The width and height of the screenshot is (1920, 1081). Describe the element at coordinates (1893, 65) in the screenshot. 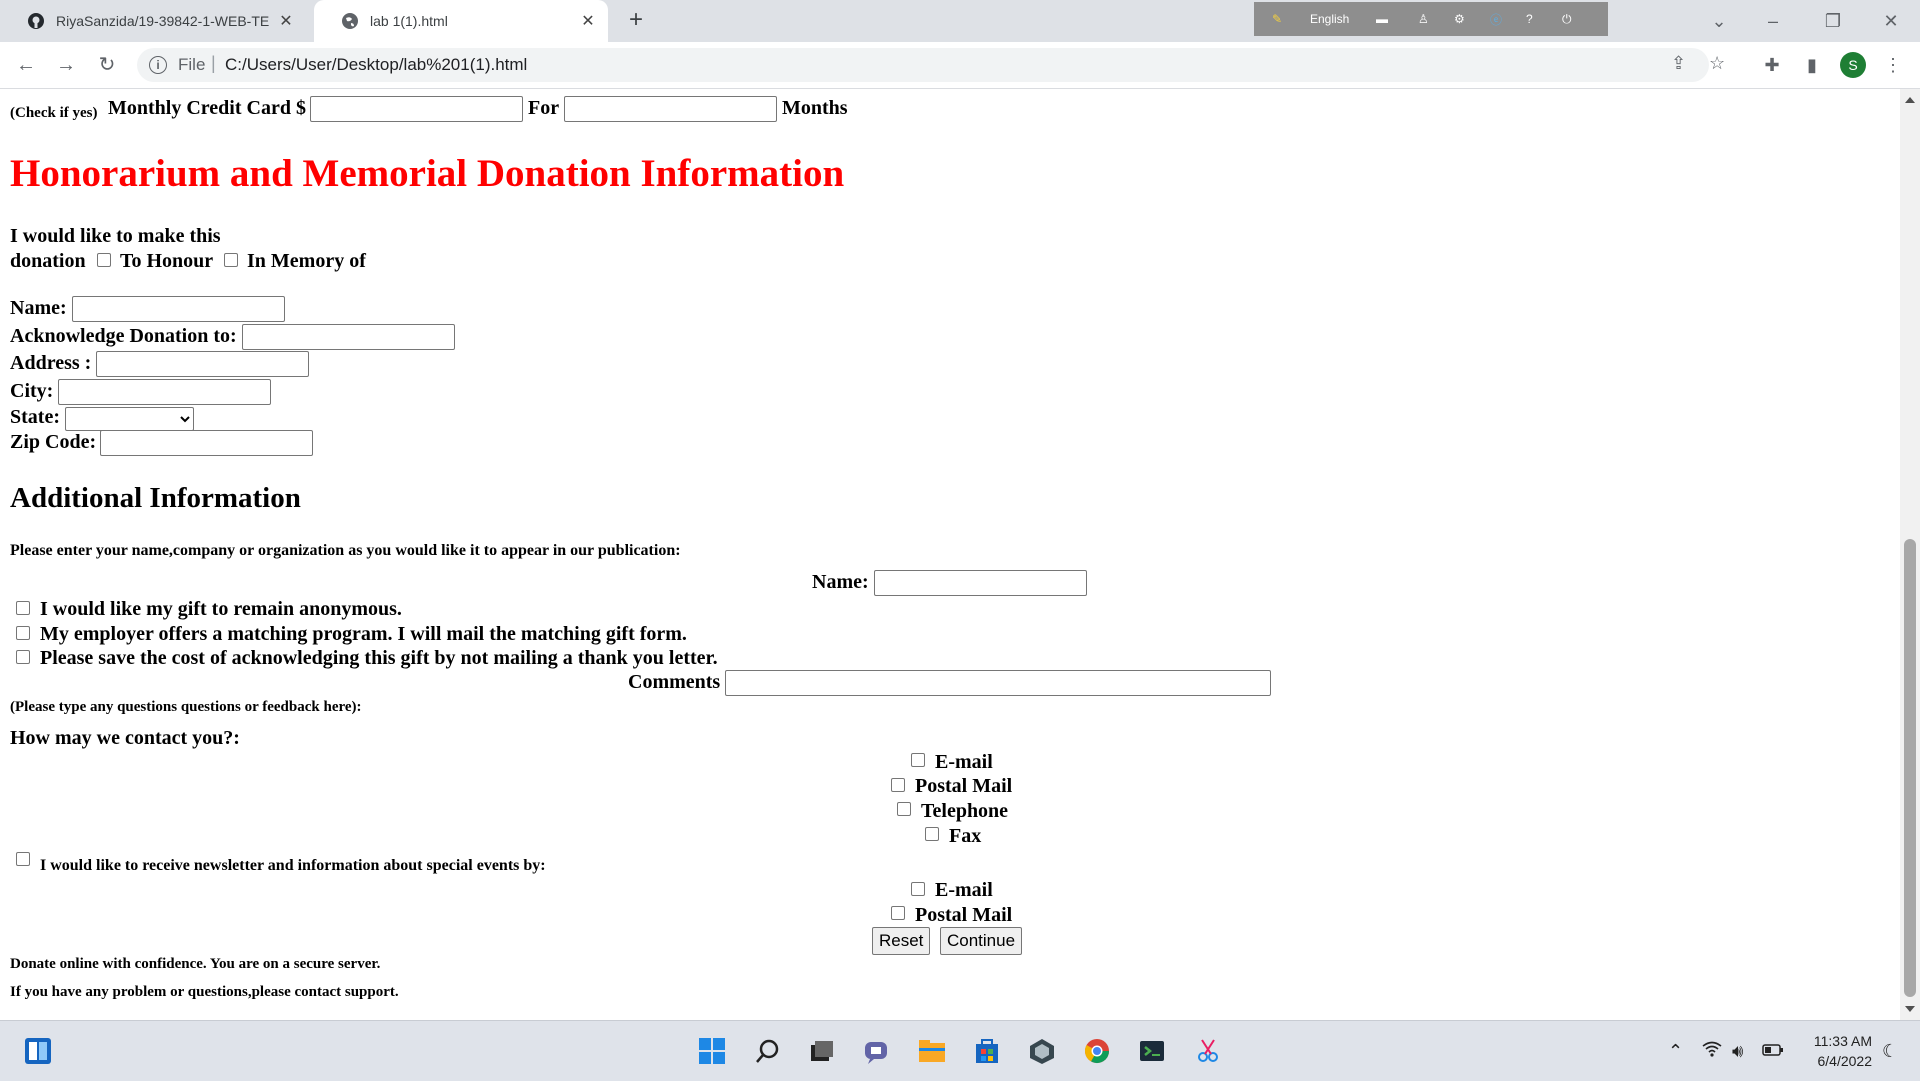

I see `menu-kebab-icon: ⋮` at that location.